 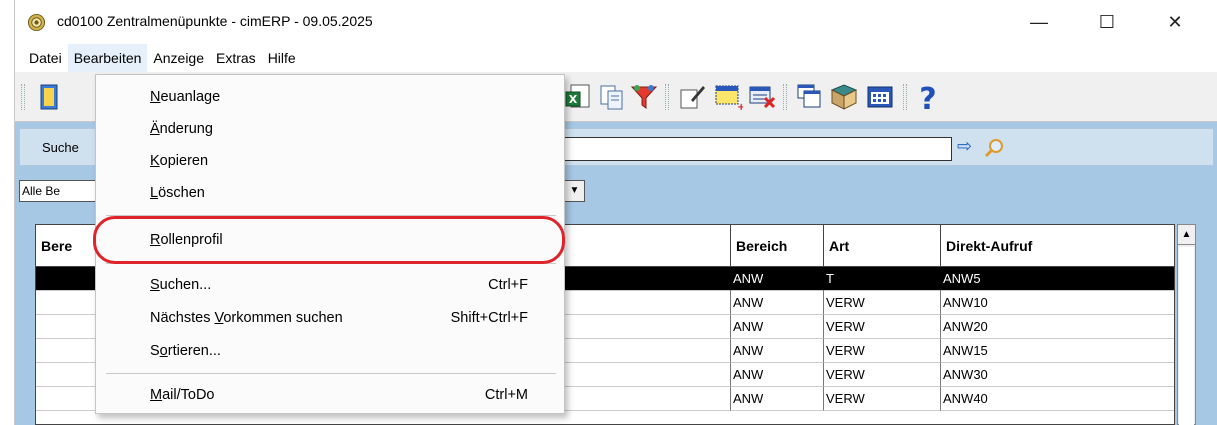 What do you see at coordinates (60, 147) in the screenshot?
I see `search-label: Suche` at bounding box center [60, 147].